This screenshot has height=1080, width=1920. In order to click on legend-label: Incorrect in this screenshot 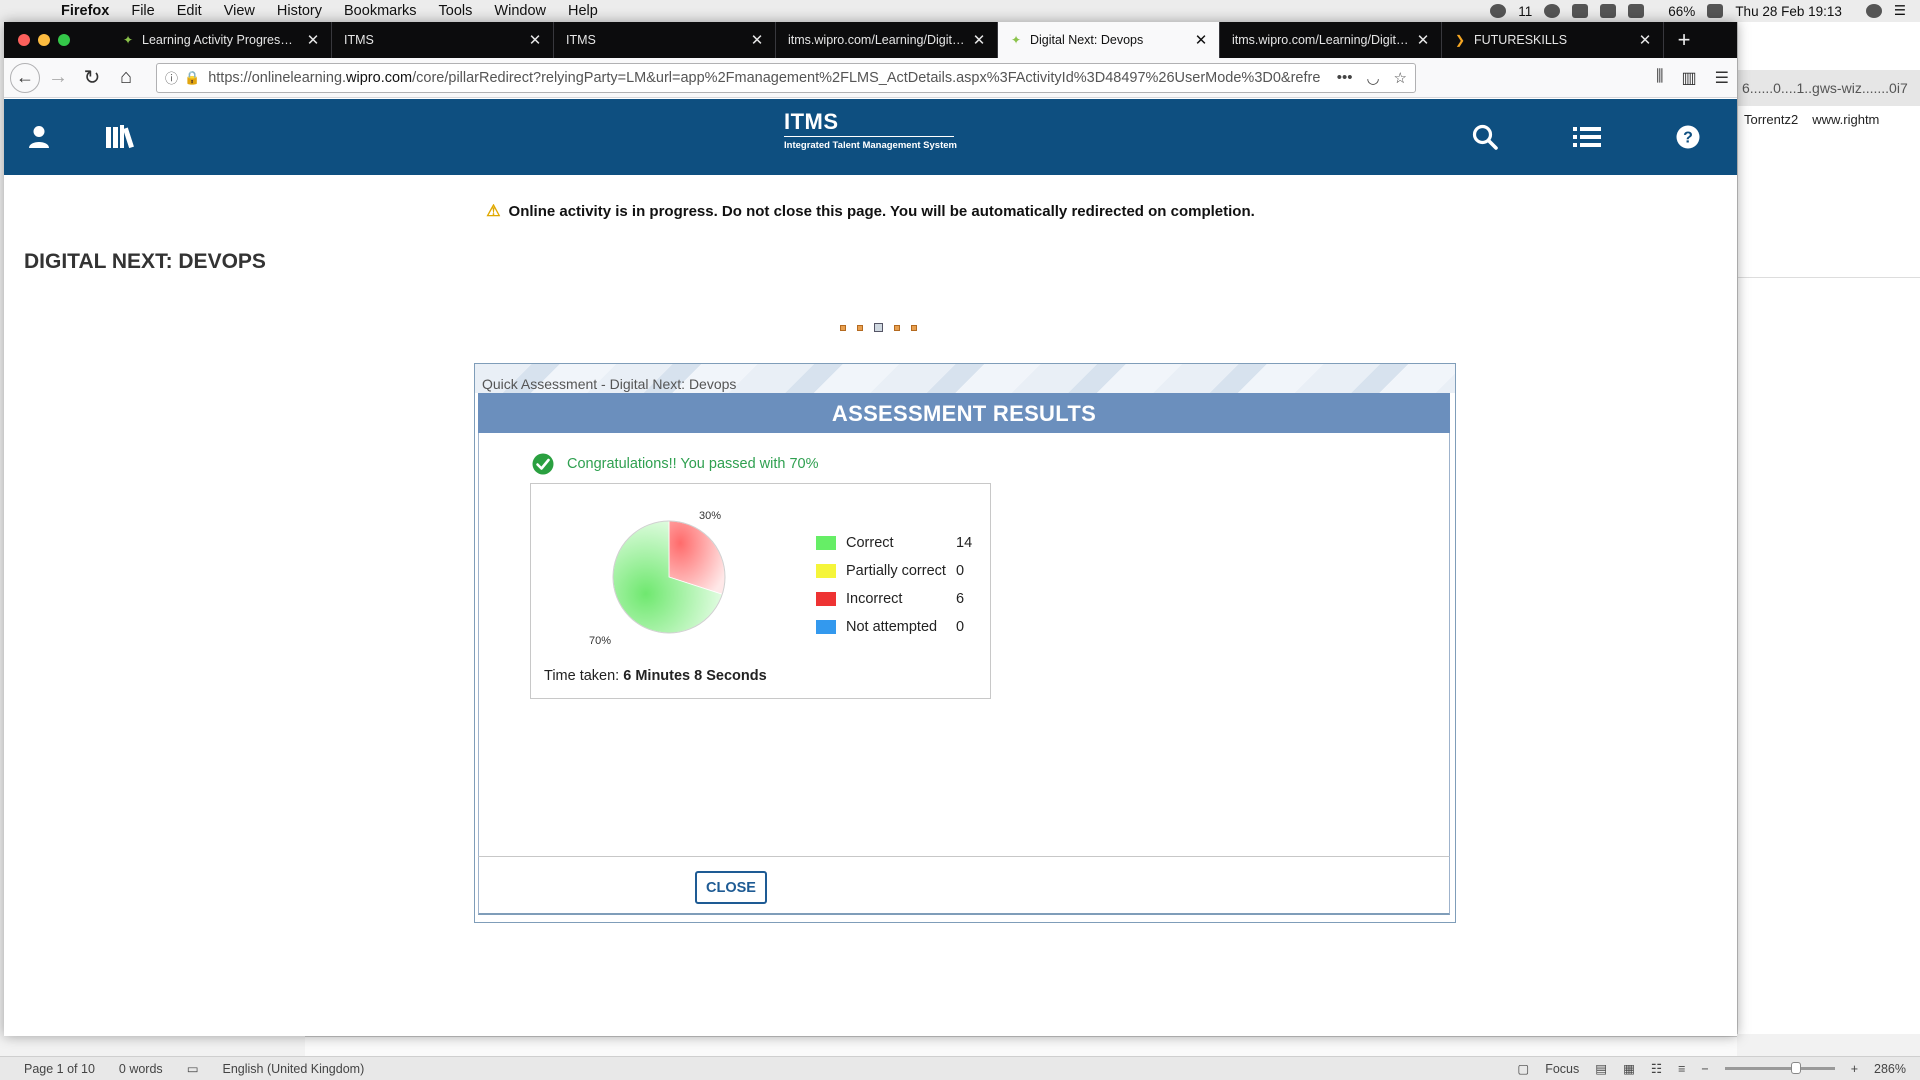, I will do `click(874, 599)`.